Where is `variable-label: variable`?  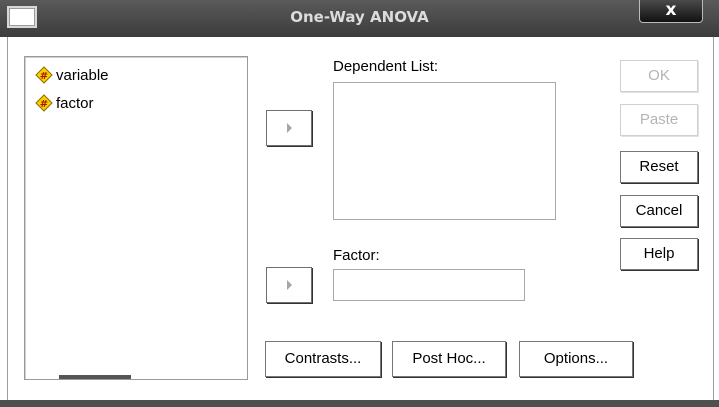 variable-label: variable is located at coordinates (82, 75).